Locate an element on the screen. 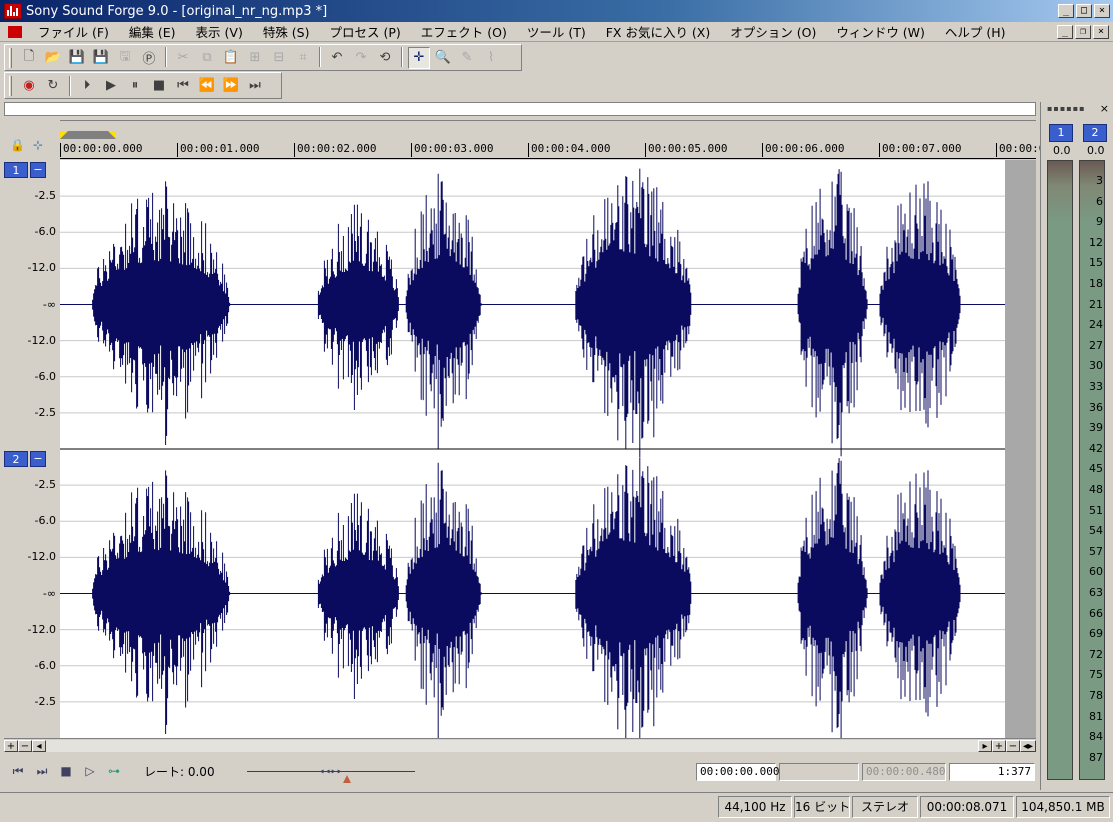  ruler-tick-label: 00:00:06.000 is located at coordinates (803, 150).